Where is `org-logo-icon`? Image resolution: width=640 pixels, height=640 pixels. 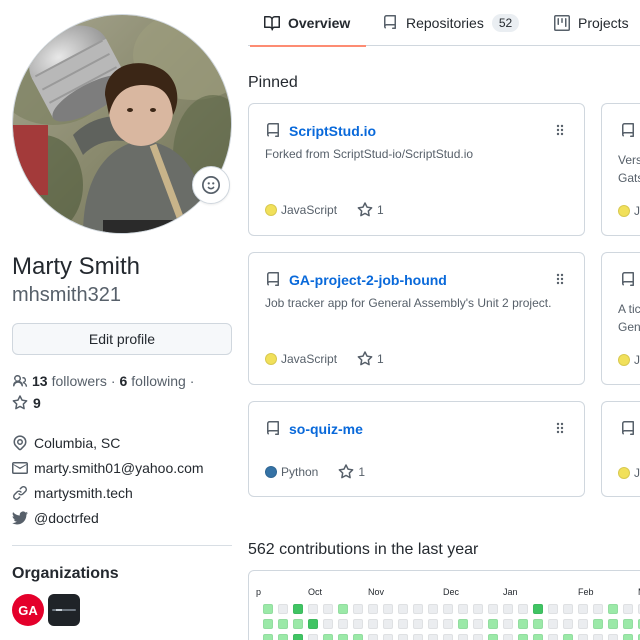 org-logo-icon is located at coordinates (64, 610).